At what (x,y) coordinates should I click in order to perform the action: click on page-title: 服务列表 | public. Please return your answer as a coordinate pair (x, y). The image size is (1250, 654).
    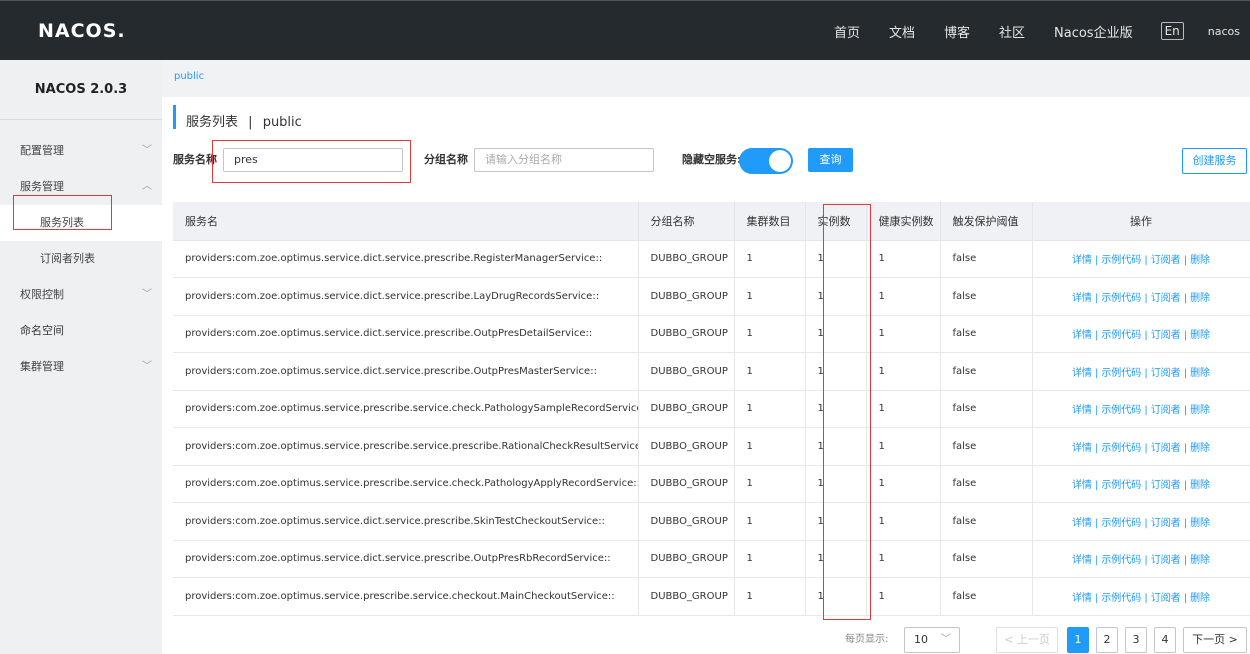
    Looking at the image, I should click on (237, 117).